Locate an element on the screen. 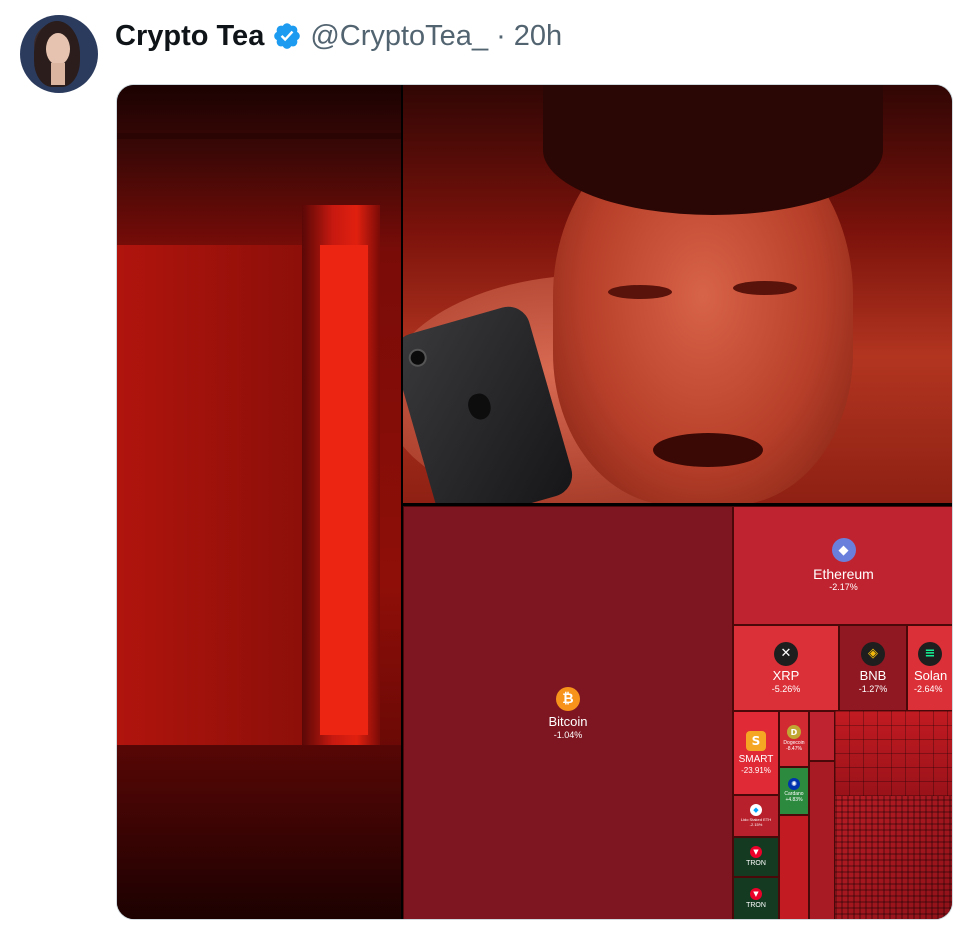  tile-xrp: ✕ XRP -5.26% is located at coordinates (786, 668).